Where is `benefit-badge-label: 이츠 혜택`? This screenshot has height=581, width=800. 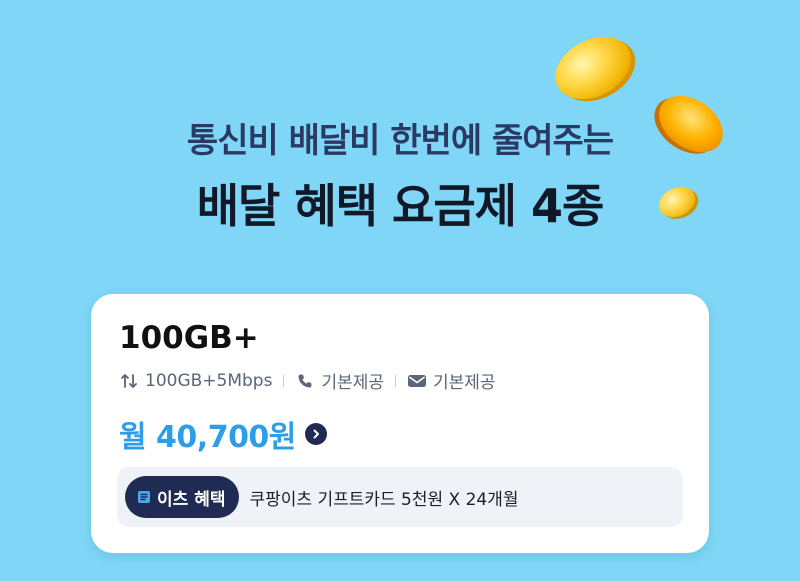 benefit-badge-label: 이츠 혜택 is located at coordinates (191, 499).